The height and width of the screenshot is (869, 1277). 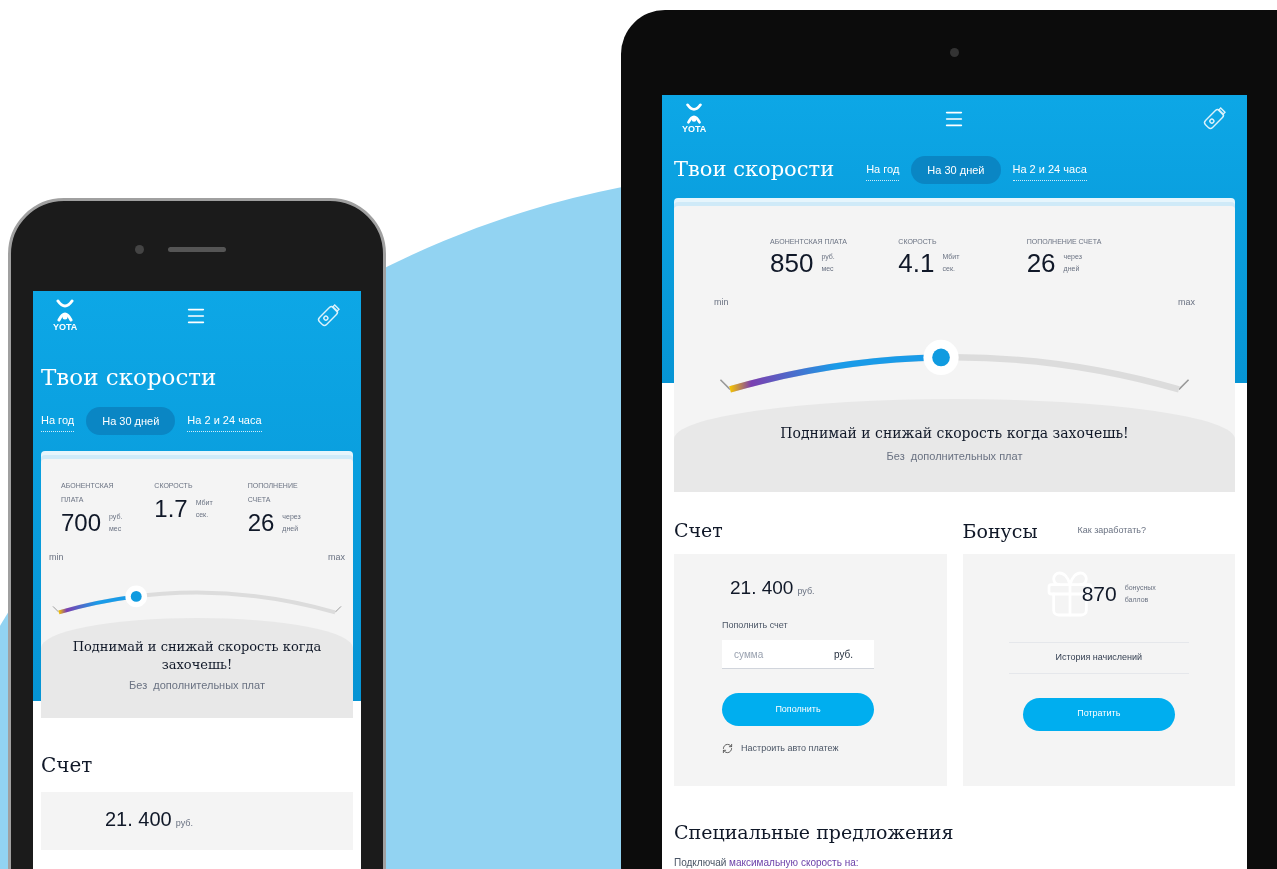 What do you see at coordinates (81, 523) in the screenshot?
I see `stat-value: 700` at bounding box center [81, 523].